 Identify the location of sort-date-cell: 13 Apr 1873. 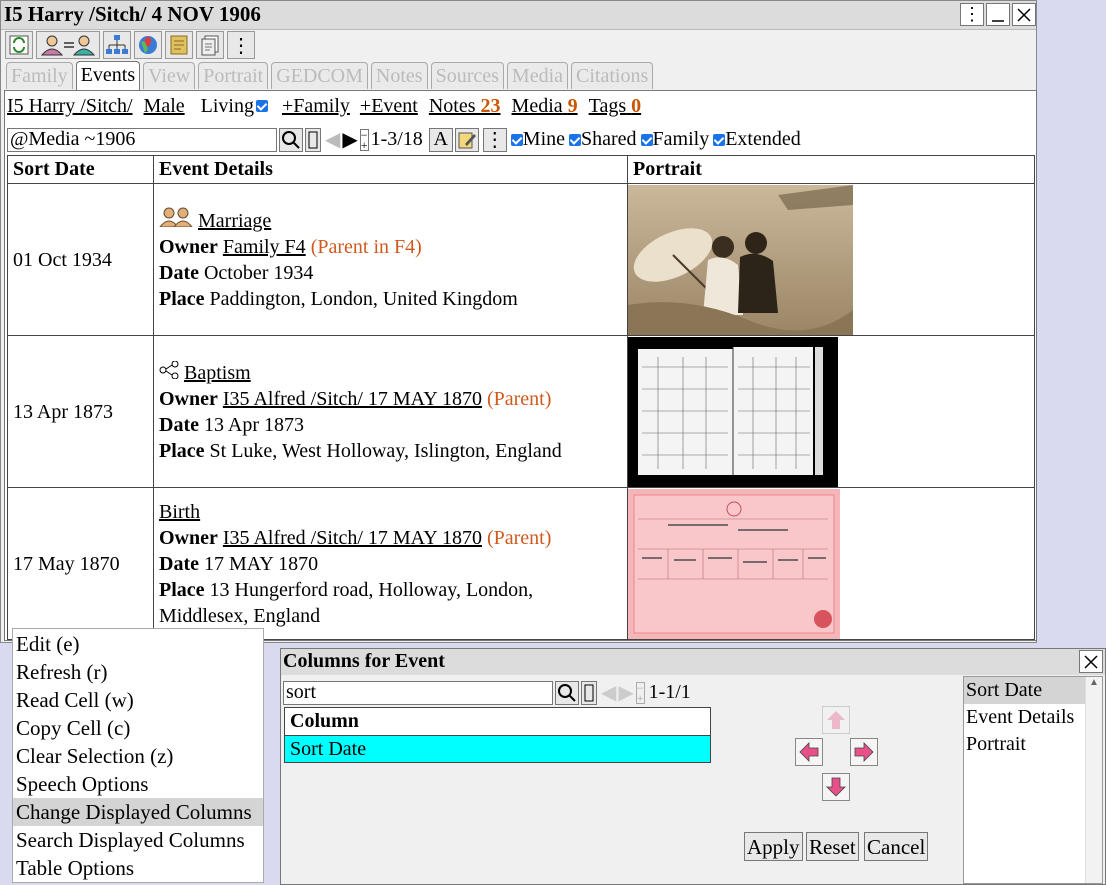
(80, 411).